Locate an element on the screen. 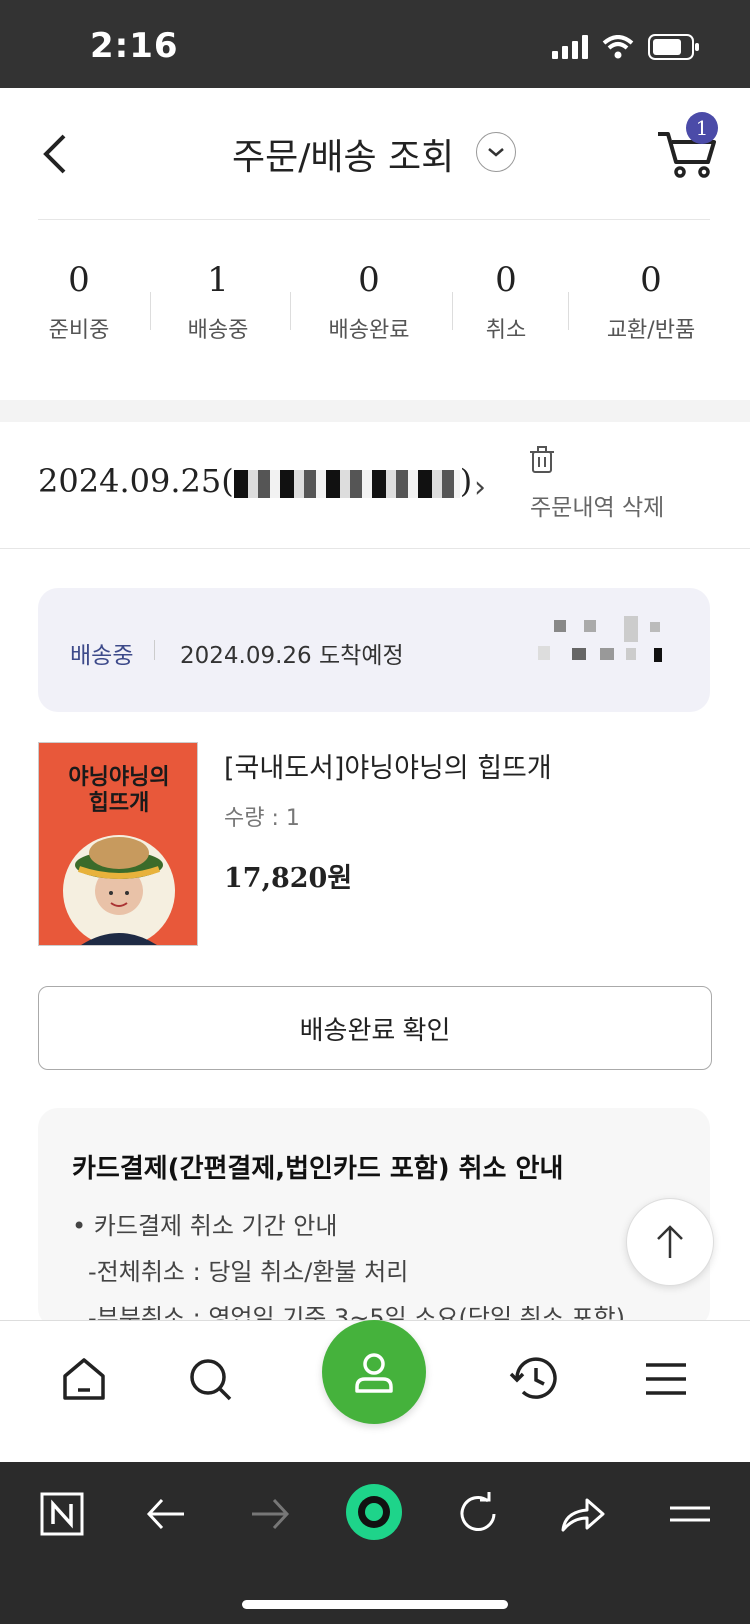 The image size is (750, 1624). count-label: 교환/반품 is located at coordinates (651, 330).